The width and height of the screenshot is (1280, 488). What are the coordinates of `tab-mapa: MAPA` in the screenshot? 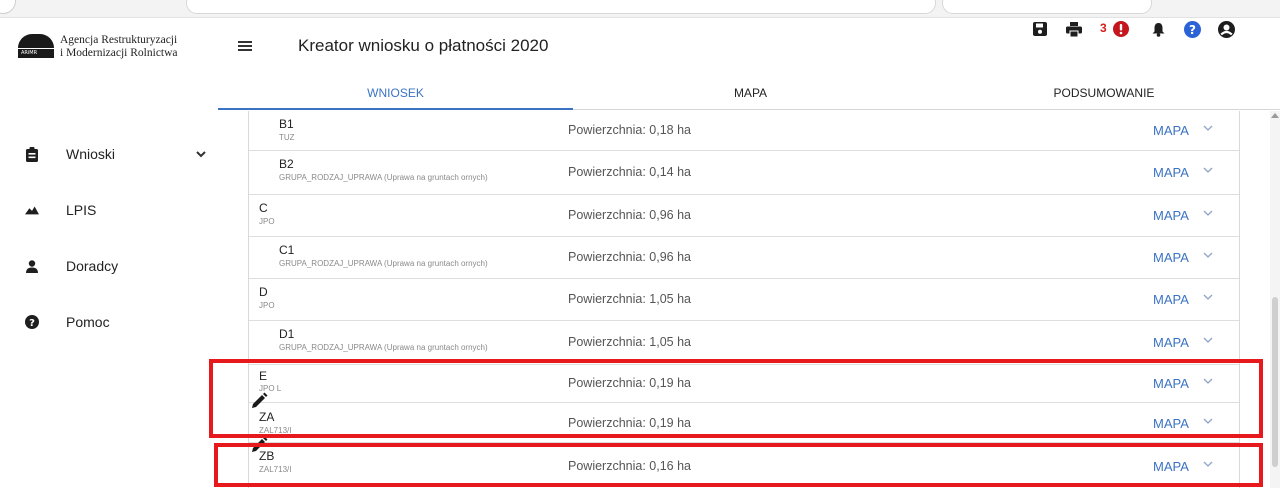 It's located at (750, 93).